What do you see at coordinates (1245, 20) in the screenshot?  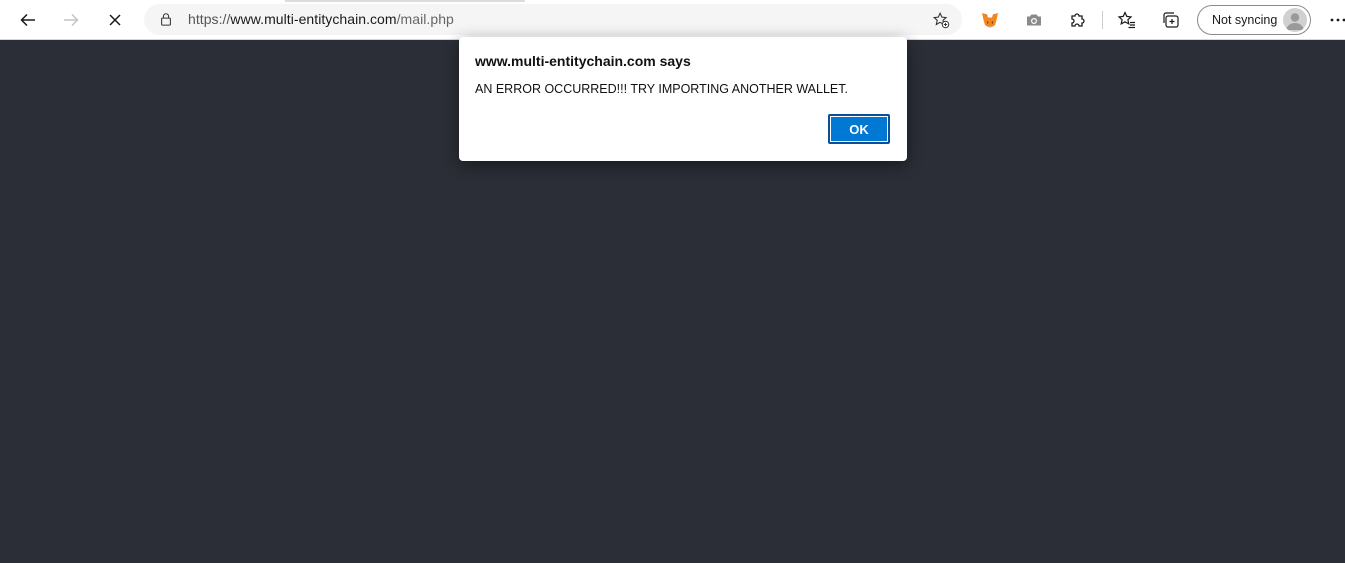 I see `profile-sync-status: Not syncing` at bounding box center [1245, 20].